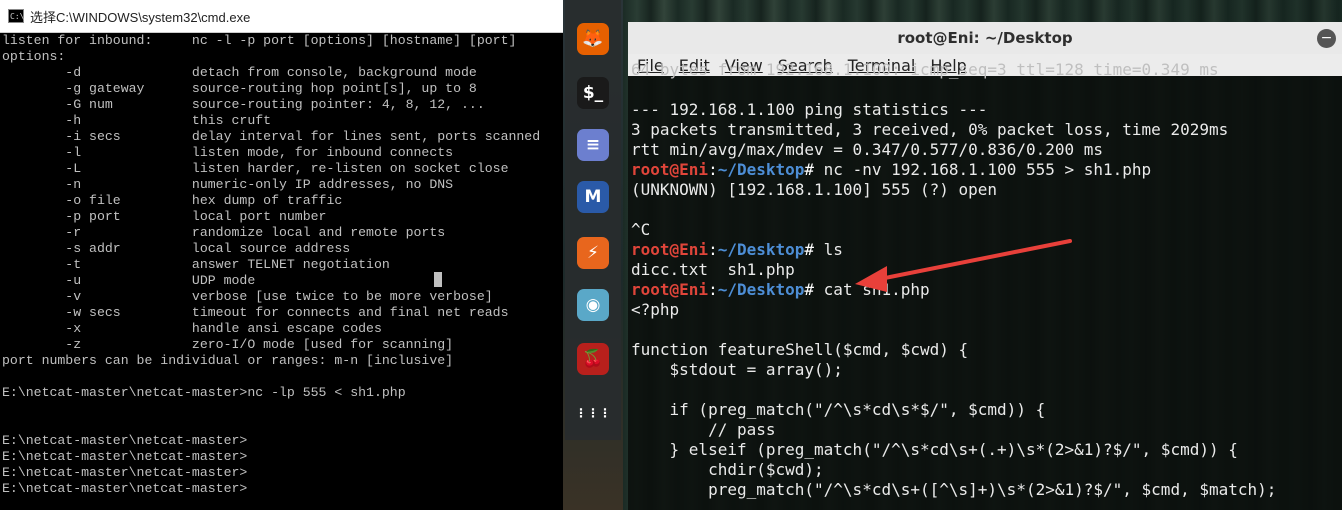  I want to click on terminal-title: root@Eni: ~/Desktop, so click(985, 38).